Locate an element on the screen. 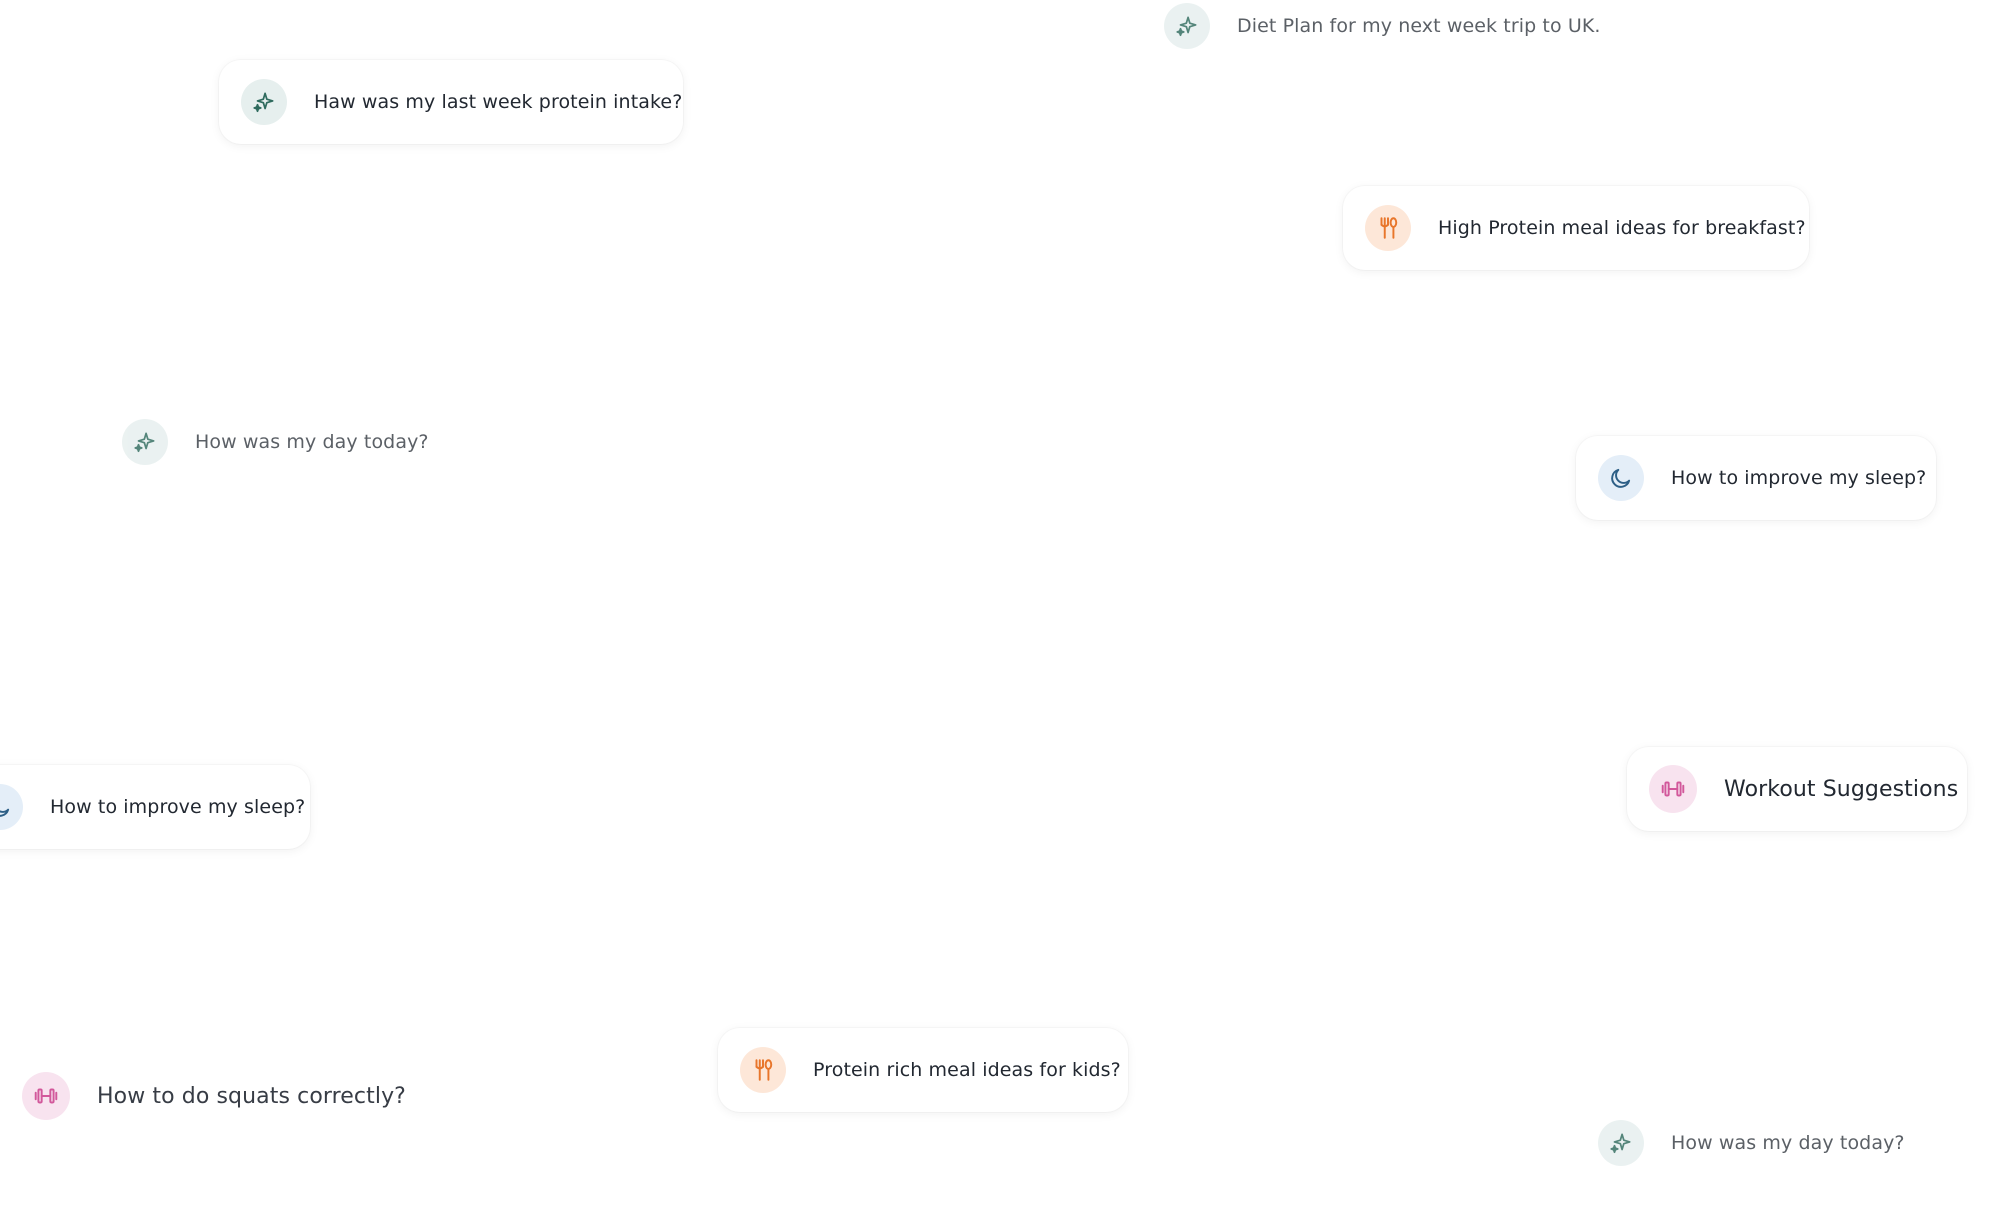  suggestion-chip-day-today-secondary: How was my day today? is located at coordinates (1765, 1143).